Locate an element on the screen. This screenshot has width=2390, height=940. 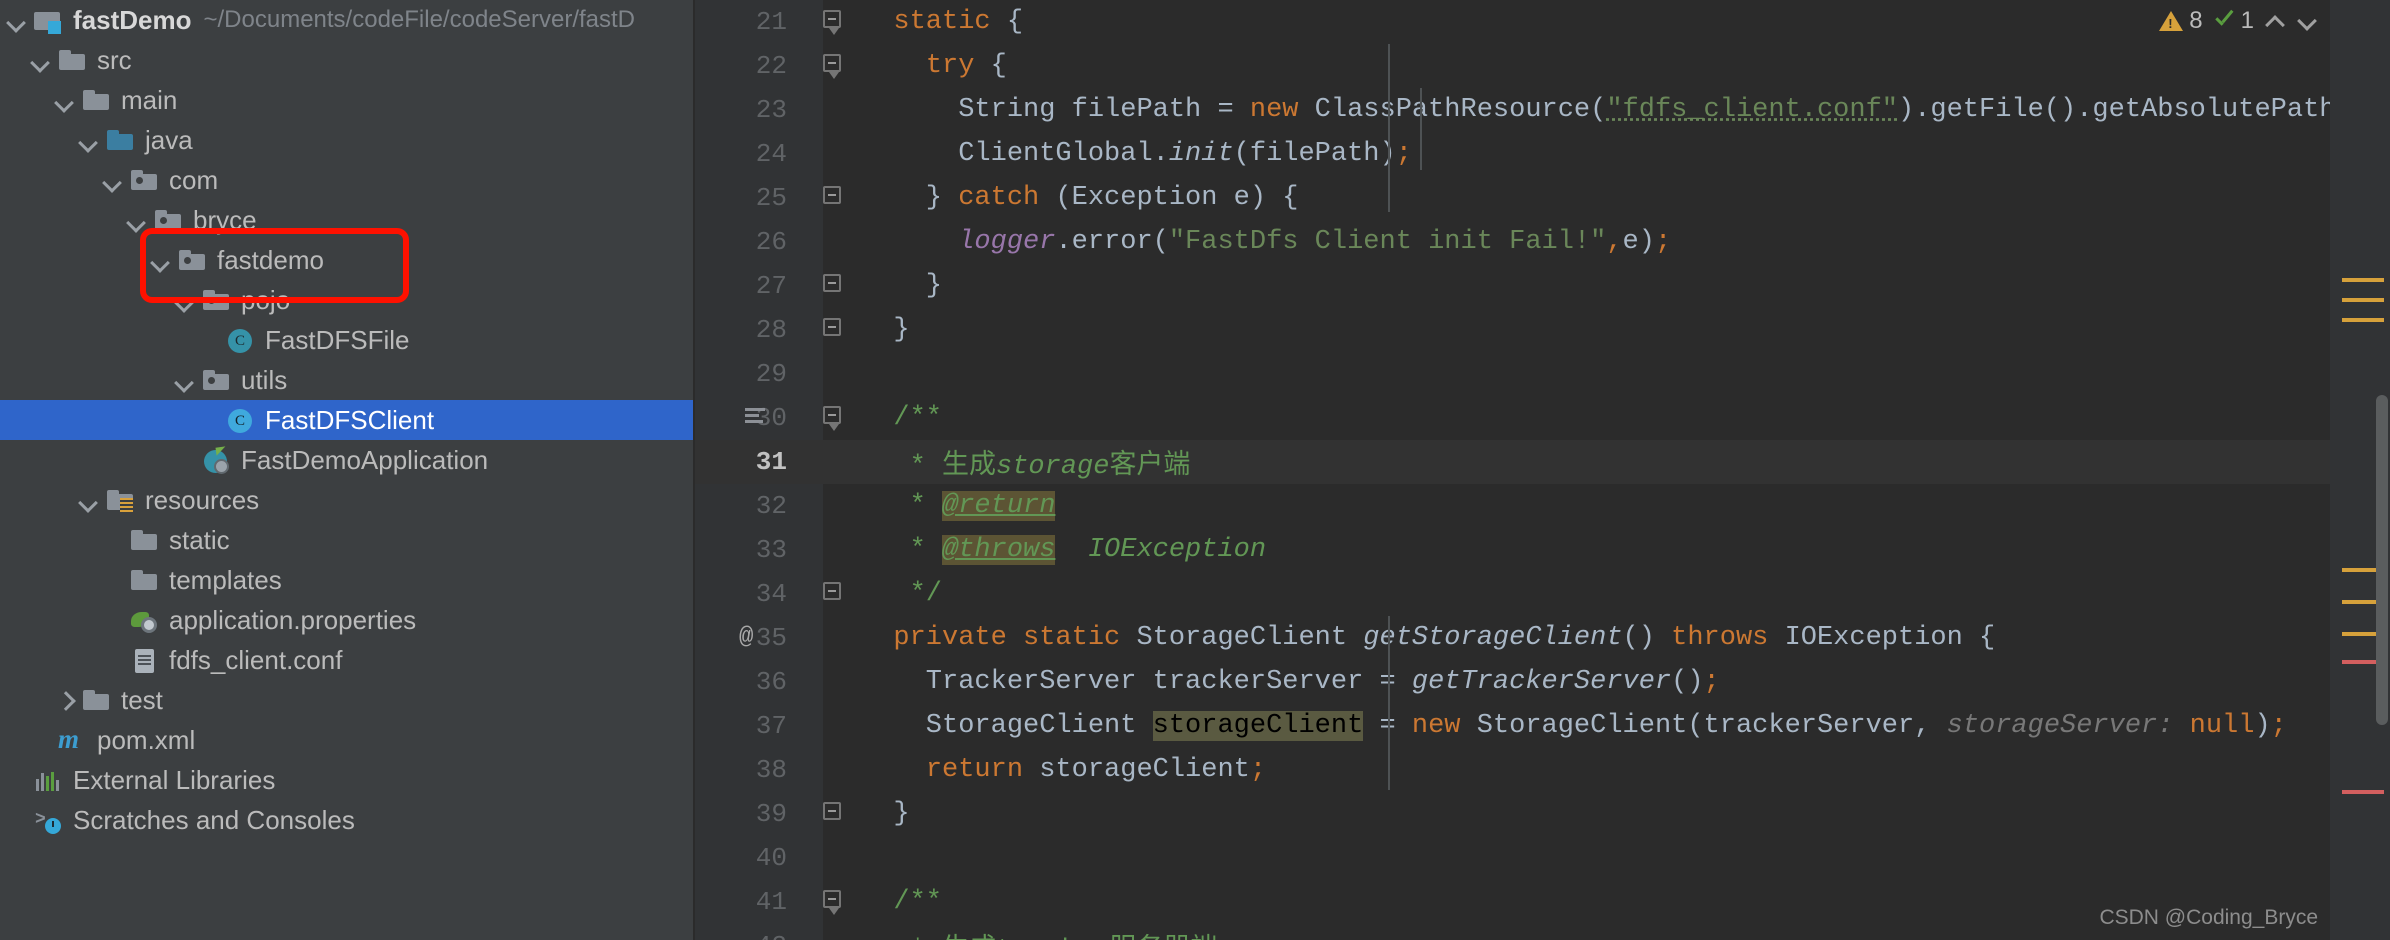
code-line: 21 static { is located at coordinates (1541, 22).